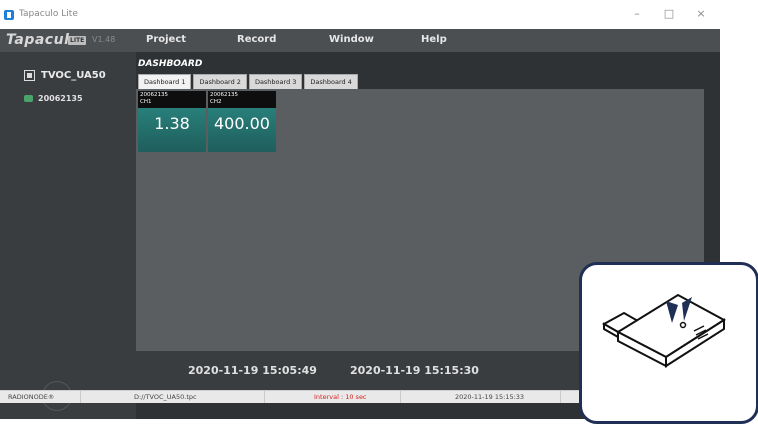  What do you see at coordinates (256, 39) in the screenshot?
I see `menu-record: Record` at bounding box center [256, 39].